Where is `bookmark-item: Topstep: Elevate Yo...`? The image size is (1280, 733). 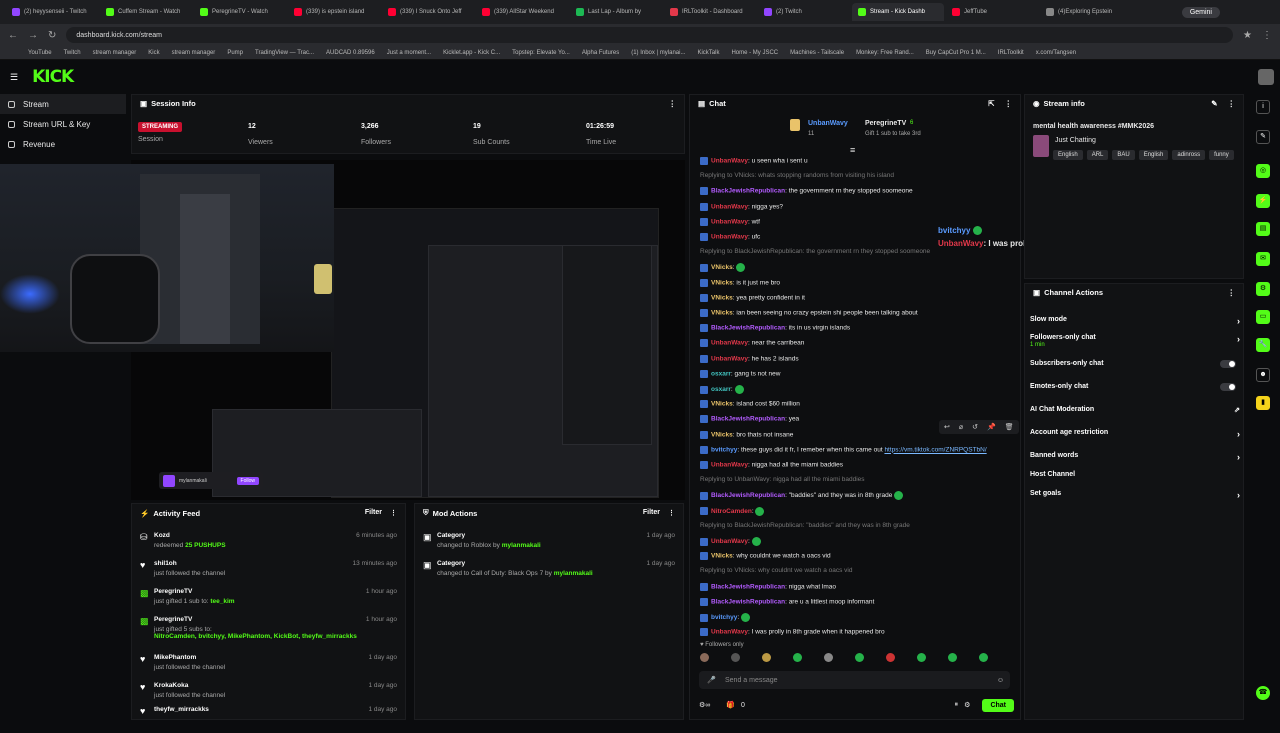 bookmark-item: Topstep: Elevate Yo... is located at coordinates (541, 53).